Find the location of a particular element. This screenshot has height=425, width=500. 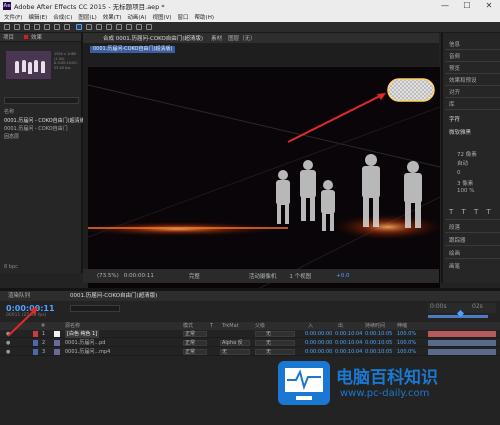

tab-timeline-comp: 0001.历届问-COKO自由门(超清版) is located at coordinates (113, 296).